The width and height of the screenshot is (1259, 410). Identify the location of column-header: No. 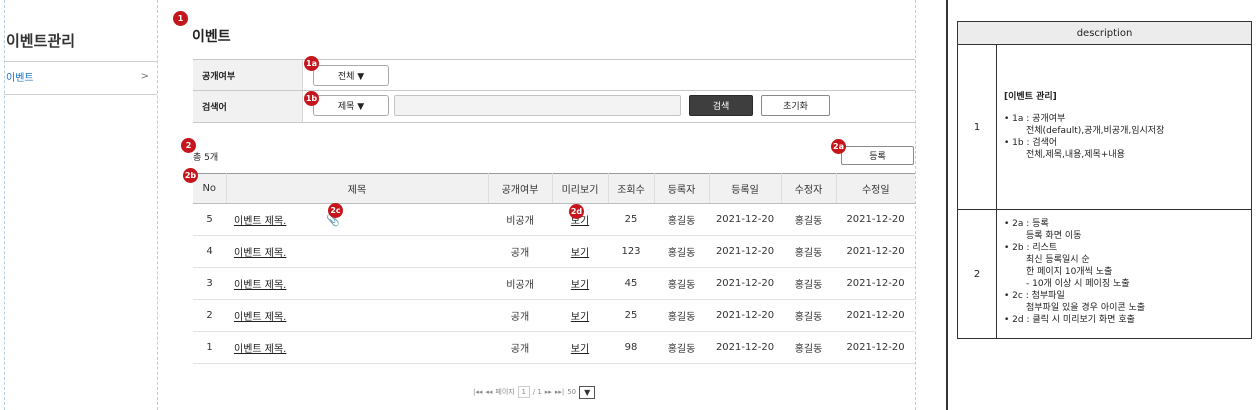
(210, 188).